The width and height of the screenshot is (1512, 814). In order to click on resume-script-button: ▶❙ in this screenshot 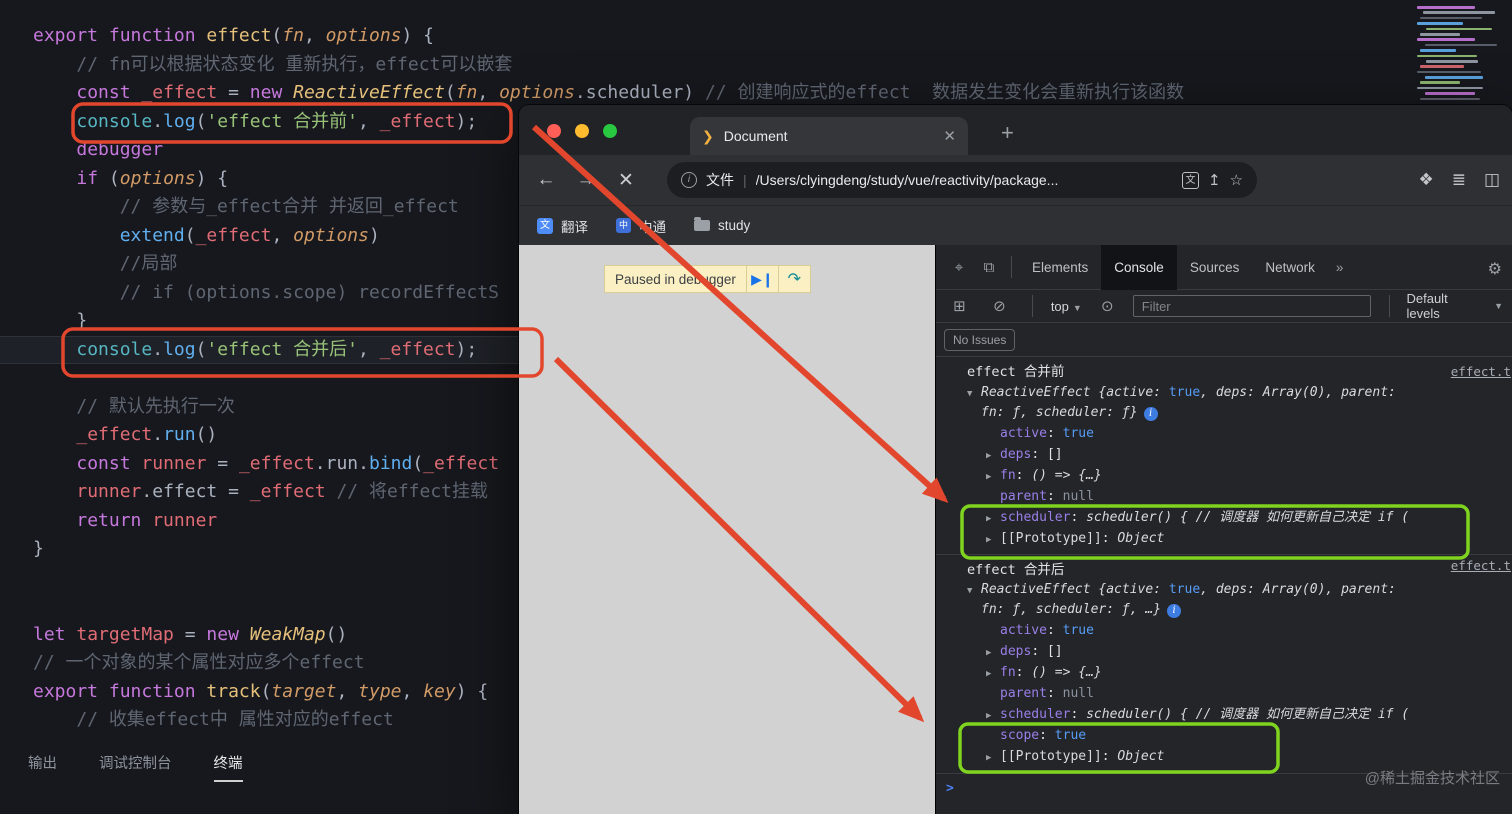, I will do `click(761, 279)`.